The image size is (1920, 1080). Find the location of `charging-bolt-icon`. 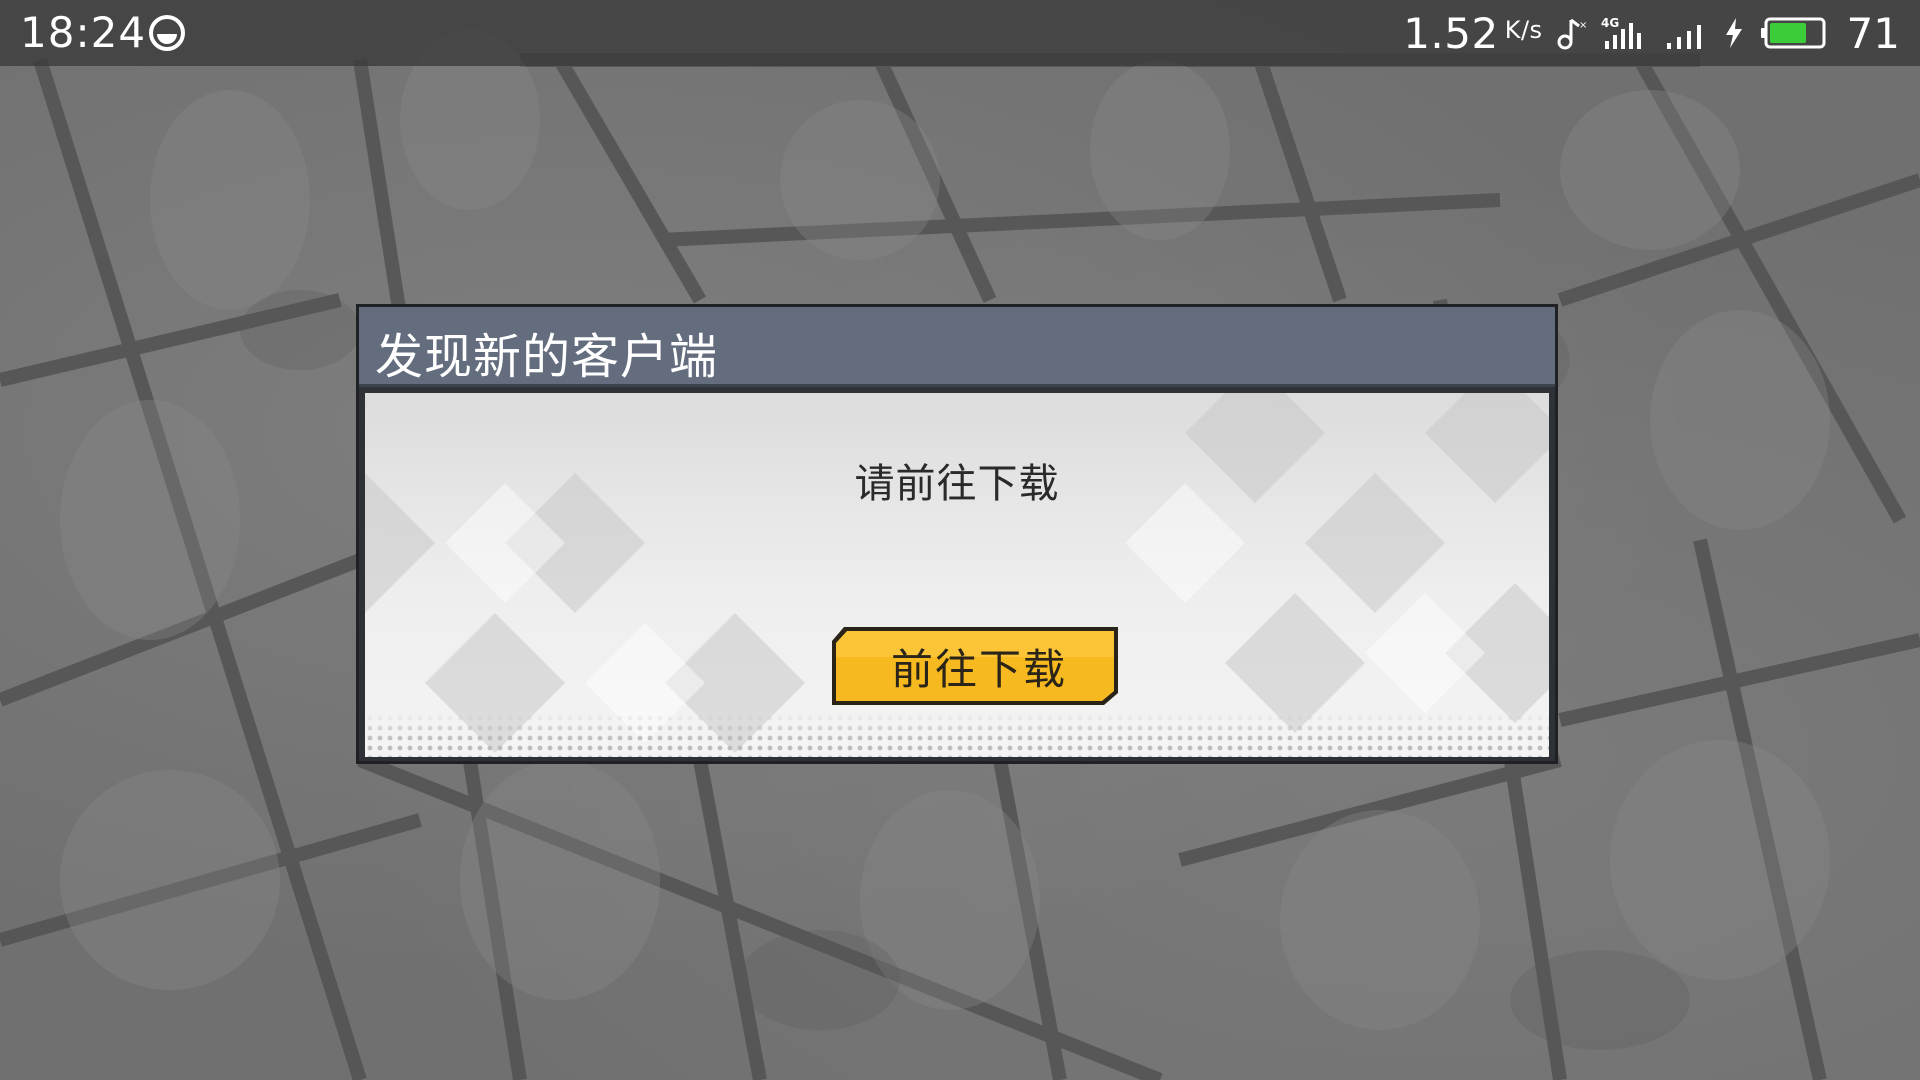

charging-bolt-icon is located at coordinates (1733, 33).